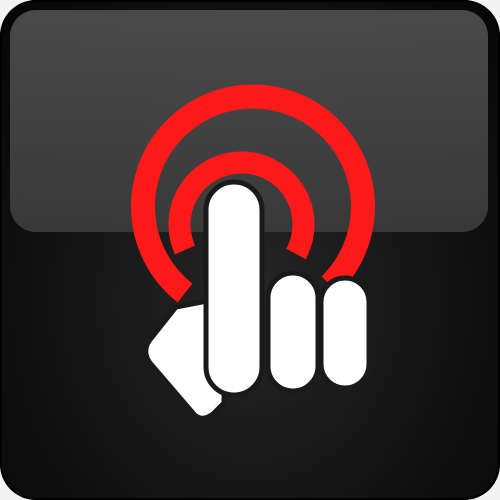  Describe the element at coordinates (234, 288) in the screenshot. I see `hand-index-finger` at that location.